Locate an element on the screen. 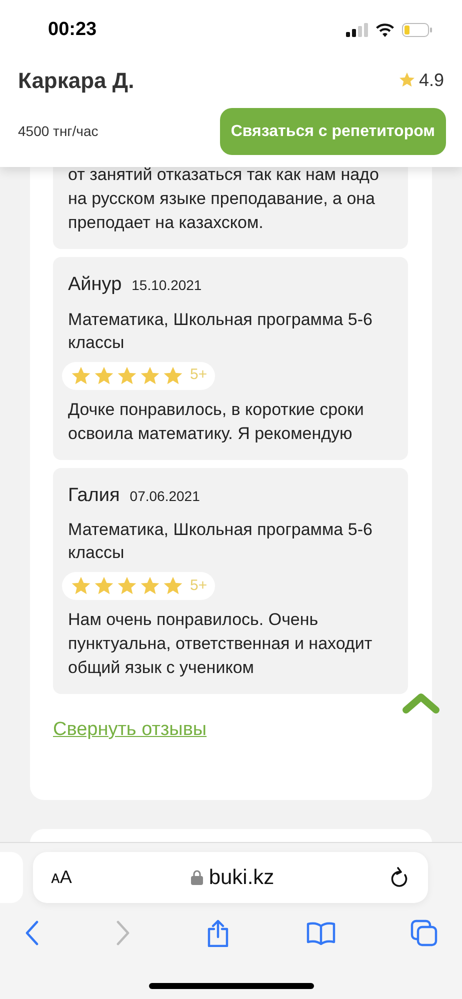 The height and width of the screenshot is (999, 462). text-size-button: ᴀA is located at coordinates (71, 877).